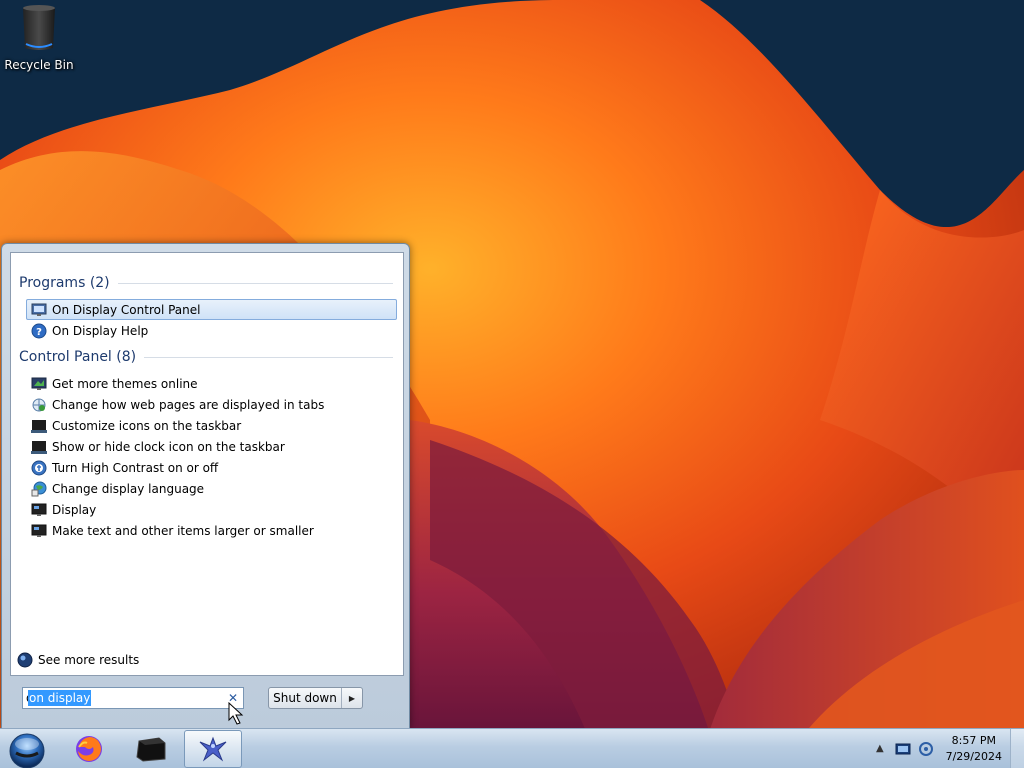  I want to click on see-more-results: See more results, so click(78, 660).